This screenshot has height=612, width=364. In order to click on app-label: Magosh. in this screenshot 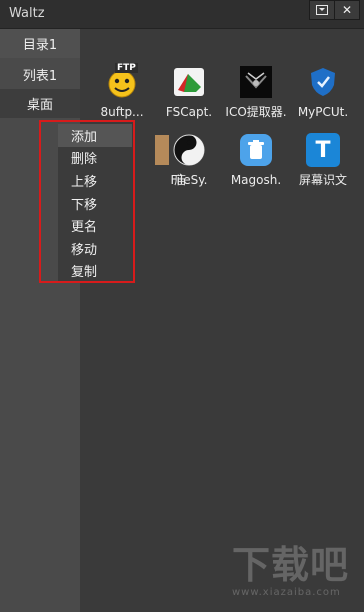, I will do `click(256, 180)`.